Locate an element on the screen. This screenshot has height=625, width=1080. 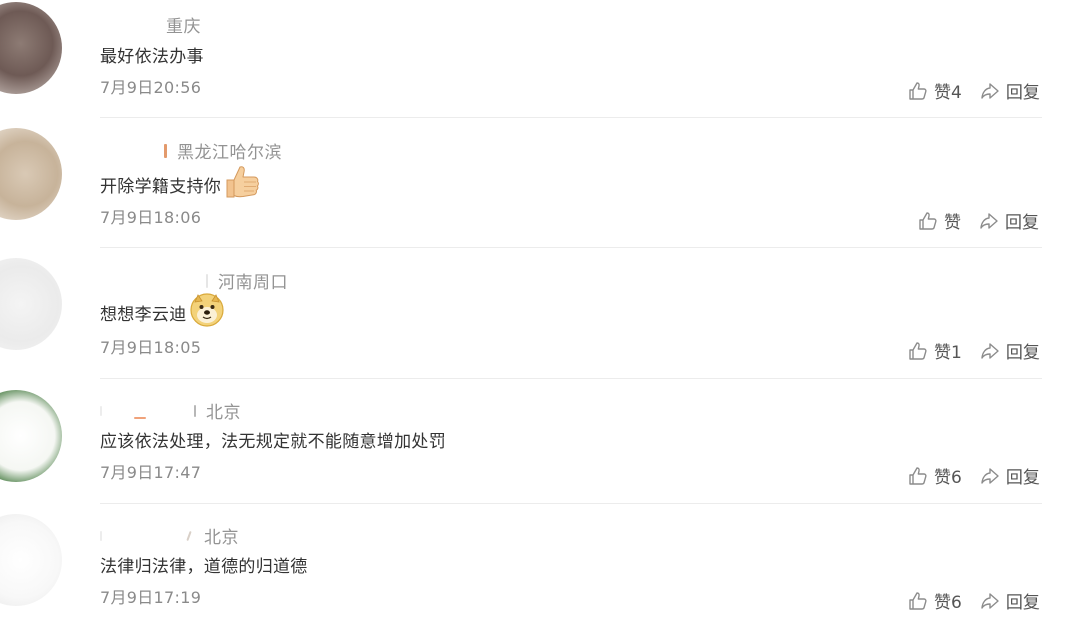
thumbs-up-icon is located at coordinates (242, 184).